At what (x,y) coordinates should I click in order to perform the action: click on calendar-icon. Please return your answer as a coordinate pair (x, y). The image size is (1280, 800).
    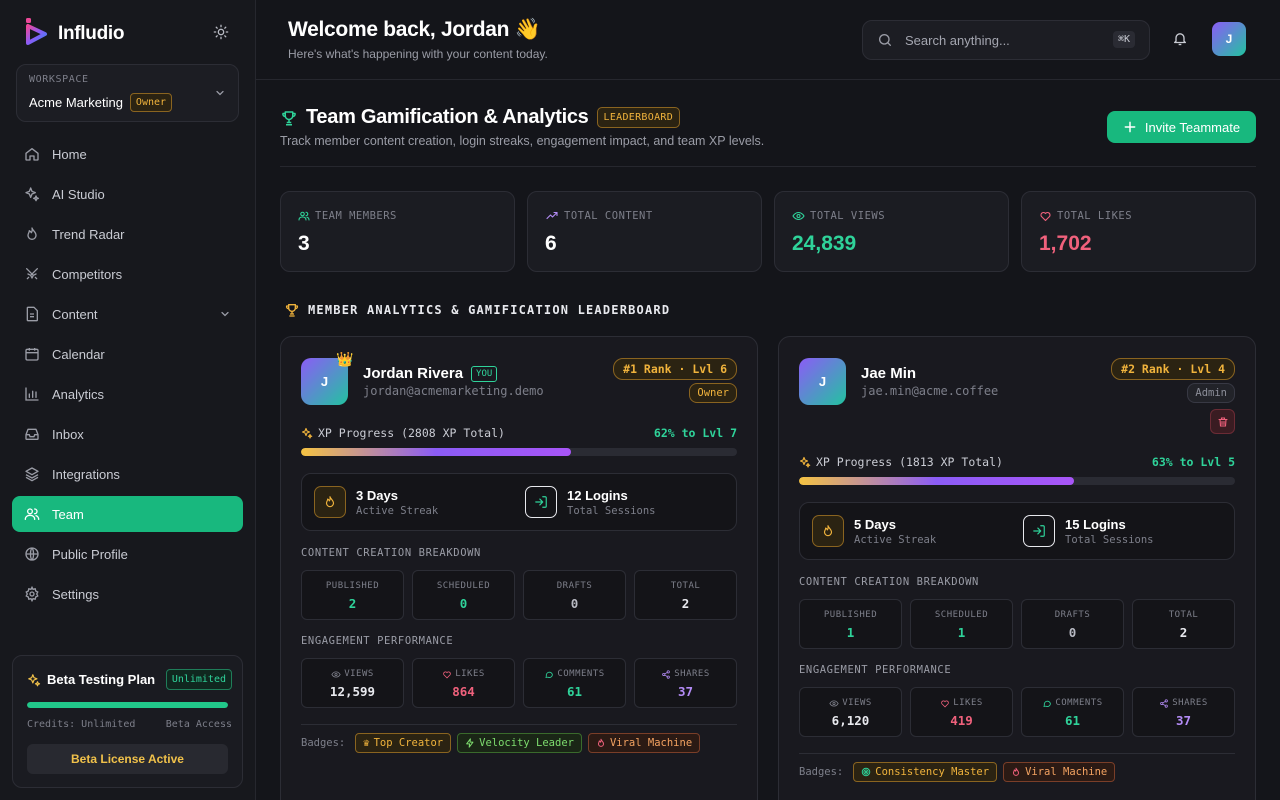
    Looking at the image, I should click on (32, 354).